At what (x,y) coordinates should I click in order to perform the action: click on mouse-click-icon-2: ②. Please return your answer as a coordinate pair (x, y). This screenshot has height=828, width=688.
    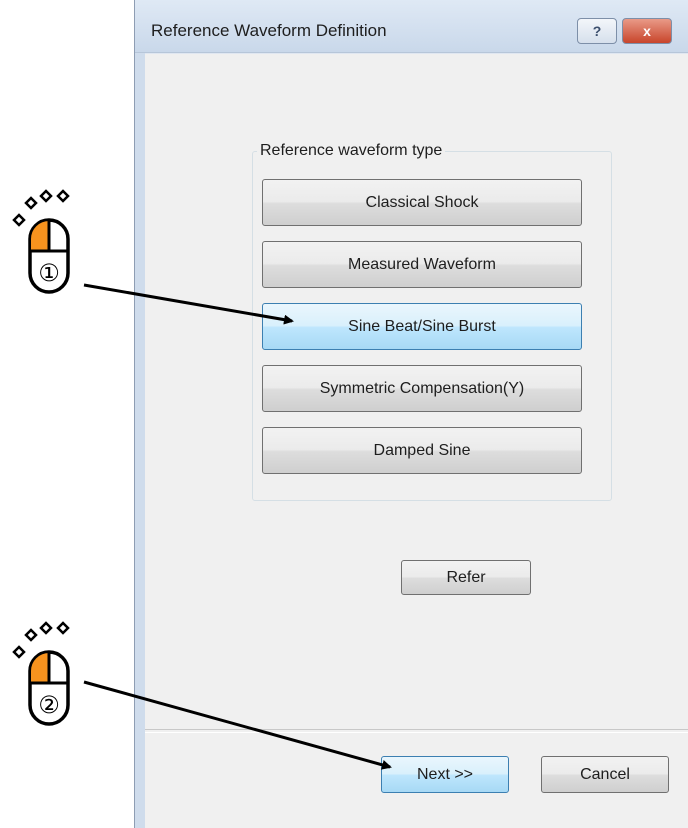
    Looking at the image, I should click on (41, 673).